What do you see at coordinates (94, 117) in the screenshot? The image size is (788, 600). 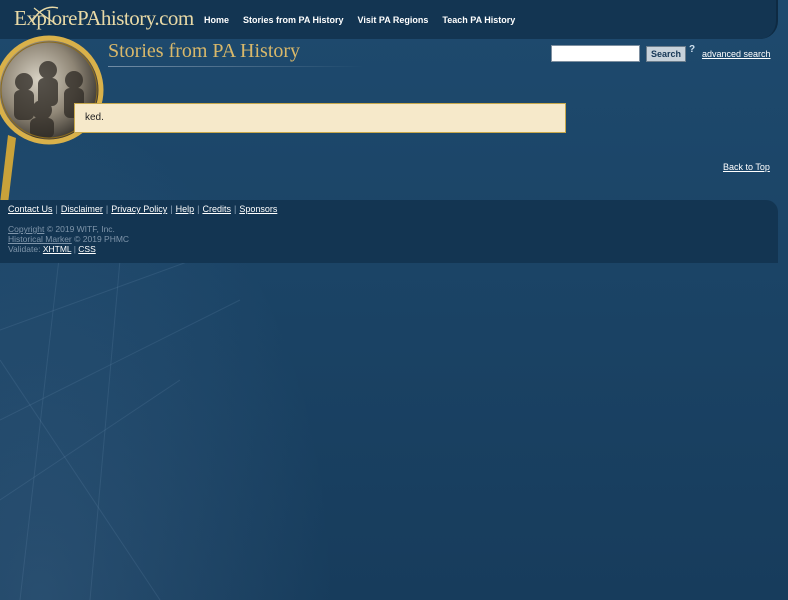 I see `status-message-text: ked.` at bounding box center [94, 117].